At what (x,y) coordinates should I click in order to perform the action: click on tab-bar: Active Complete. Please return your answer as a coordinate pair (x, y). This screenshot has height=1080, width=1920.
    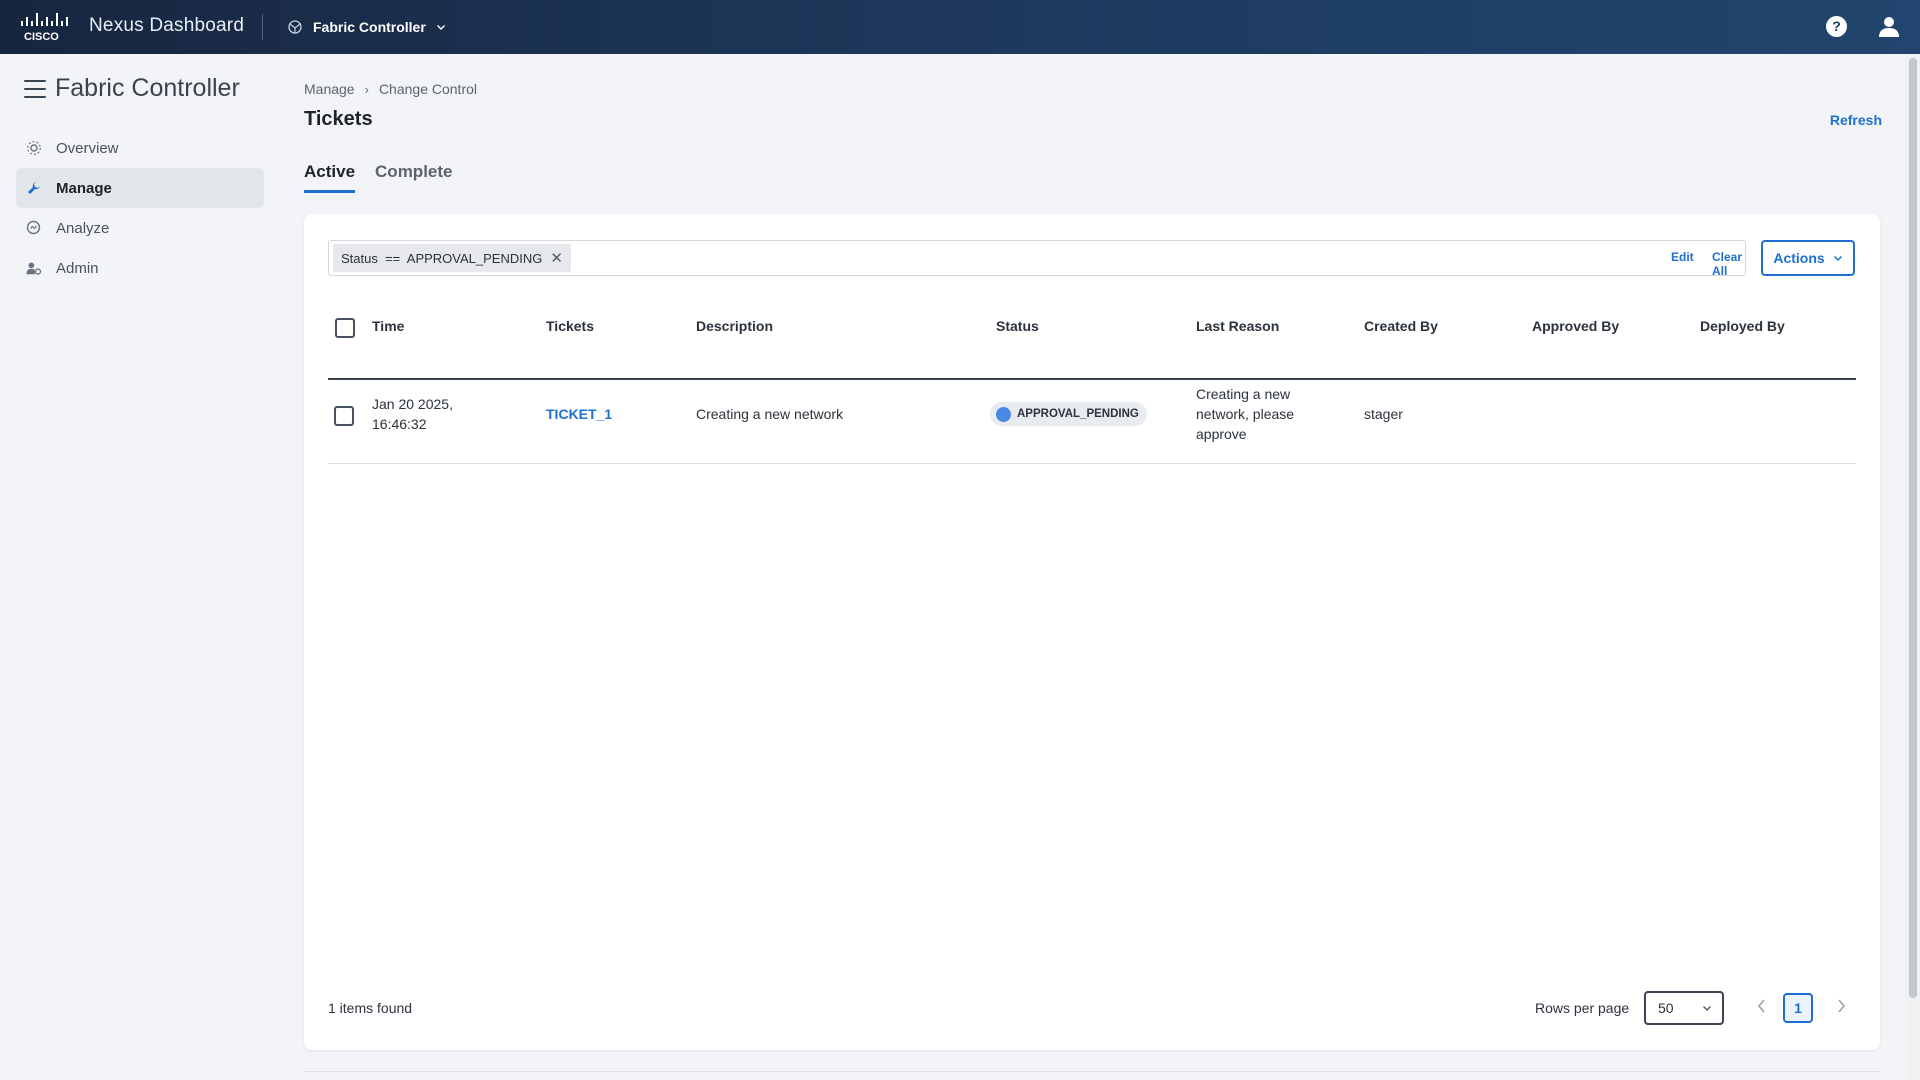
    Looking at the image, I should click on (378, 177).